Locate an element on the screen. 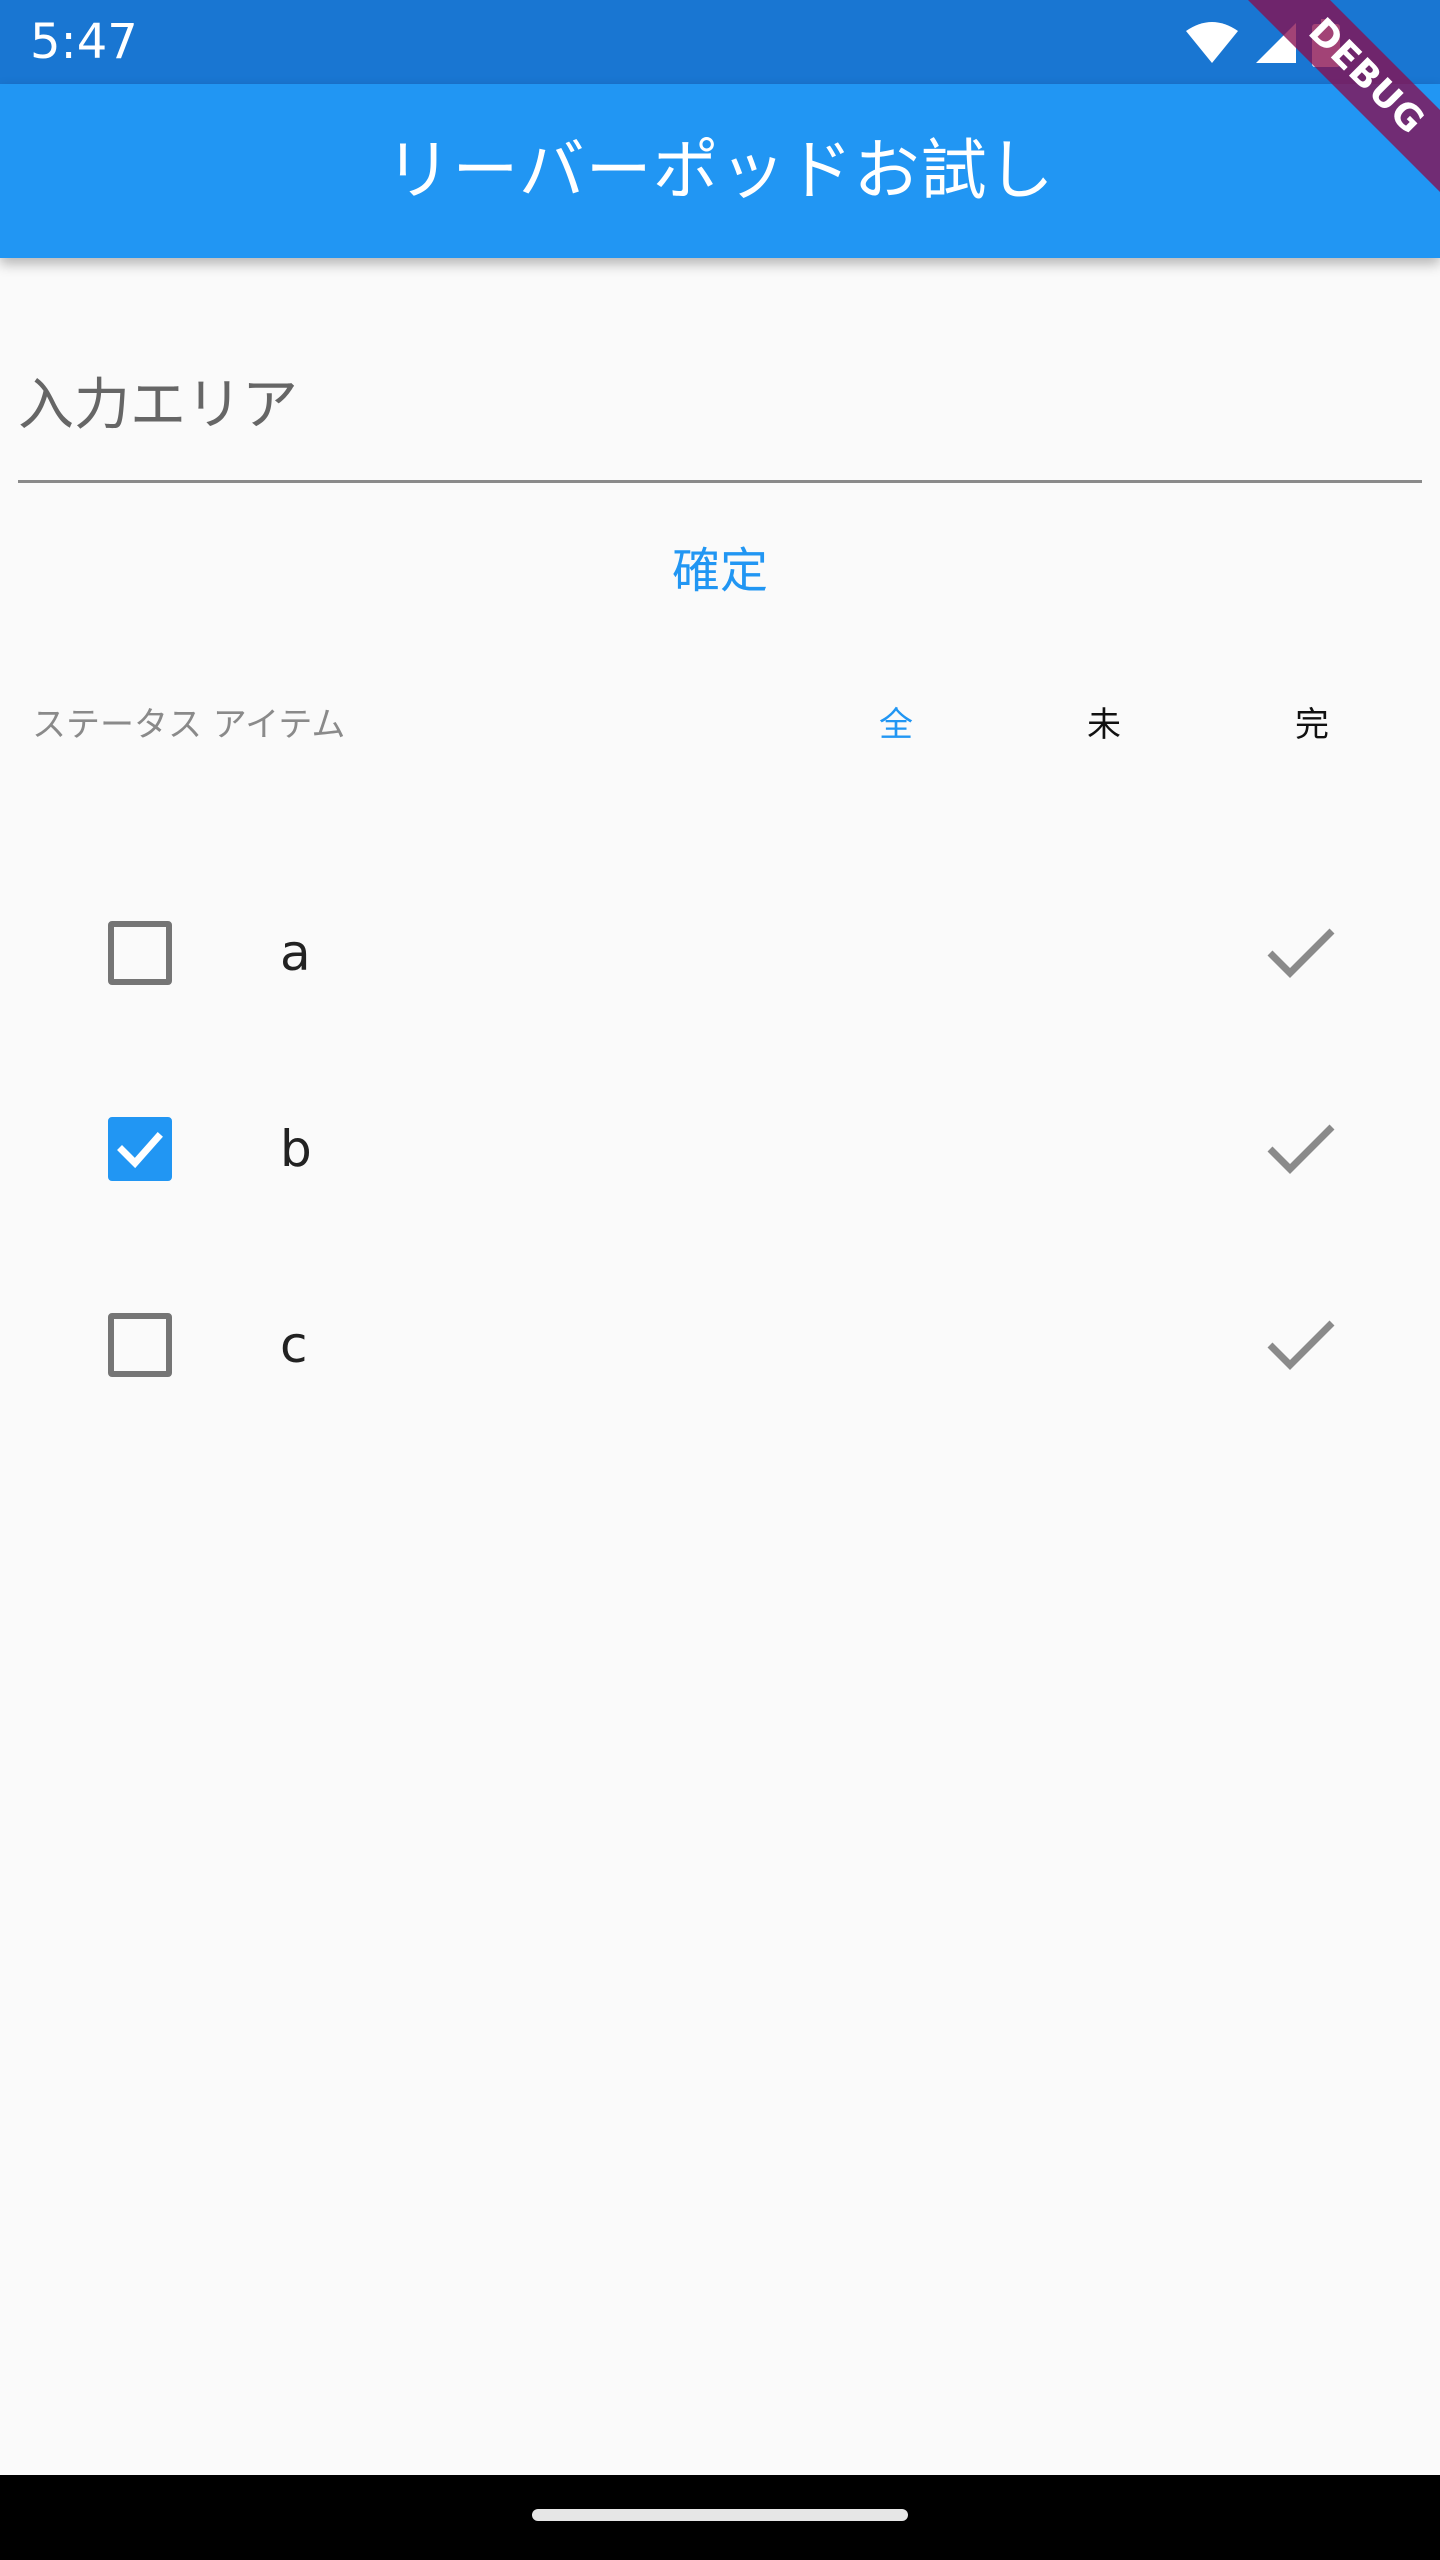  todo-label: a is located at coordinates (295, 953).